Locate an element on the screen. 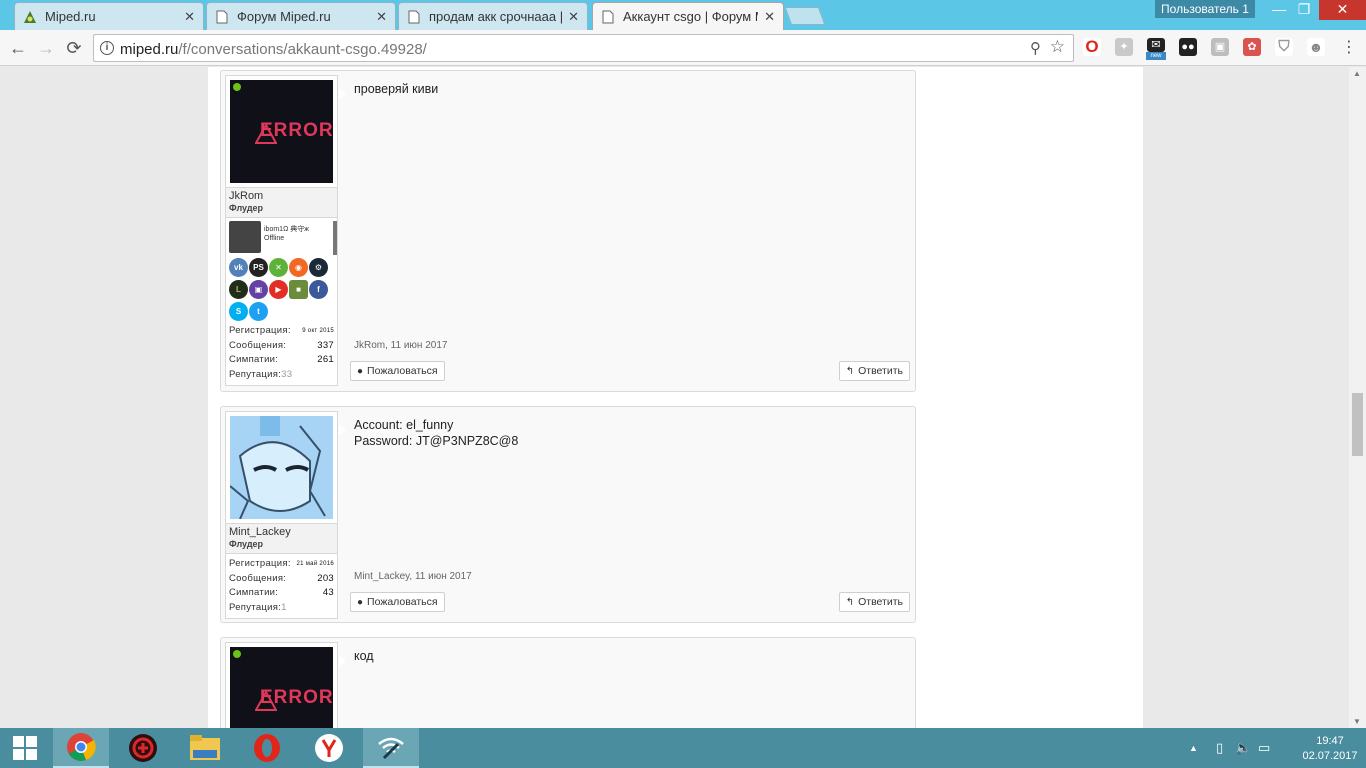 The height and width of the screenshot is (768, 1366). mail-new-icon: ✉ is located at coordinates (1156, 45).